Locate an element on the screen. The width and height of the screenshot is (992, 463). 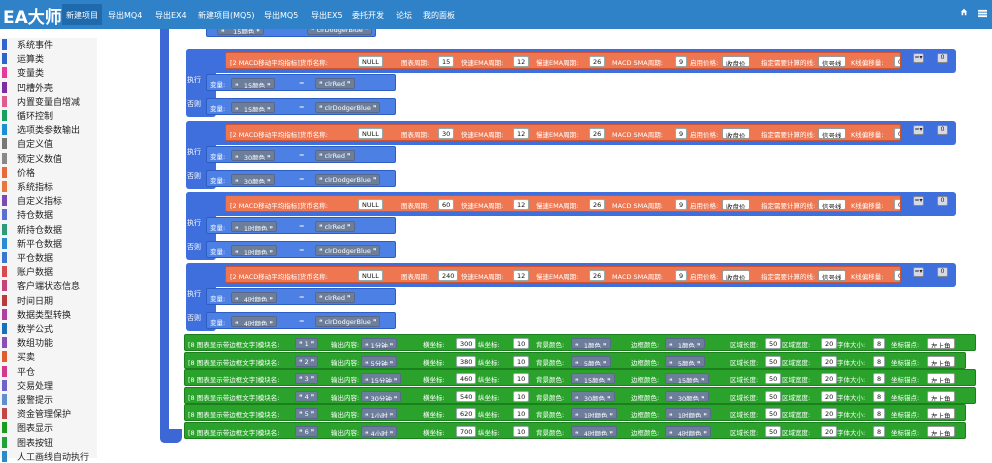
sidebar-item-19: 数据类型转换 is located at coordinates (48, 314).